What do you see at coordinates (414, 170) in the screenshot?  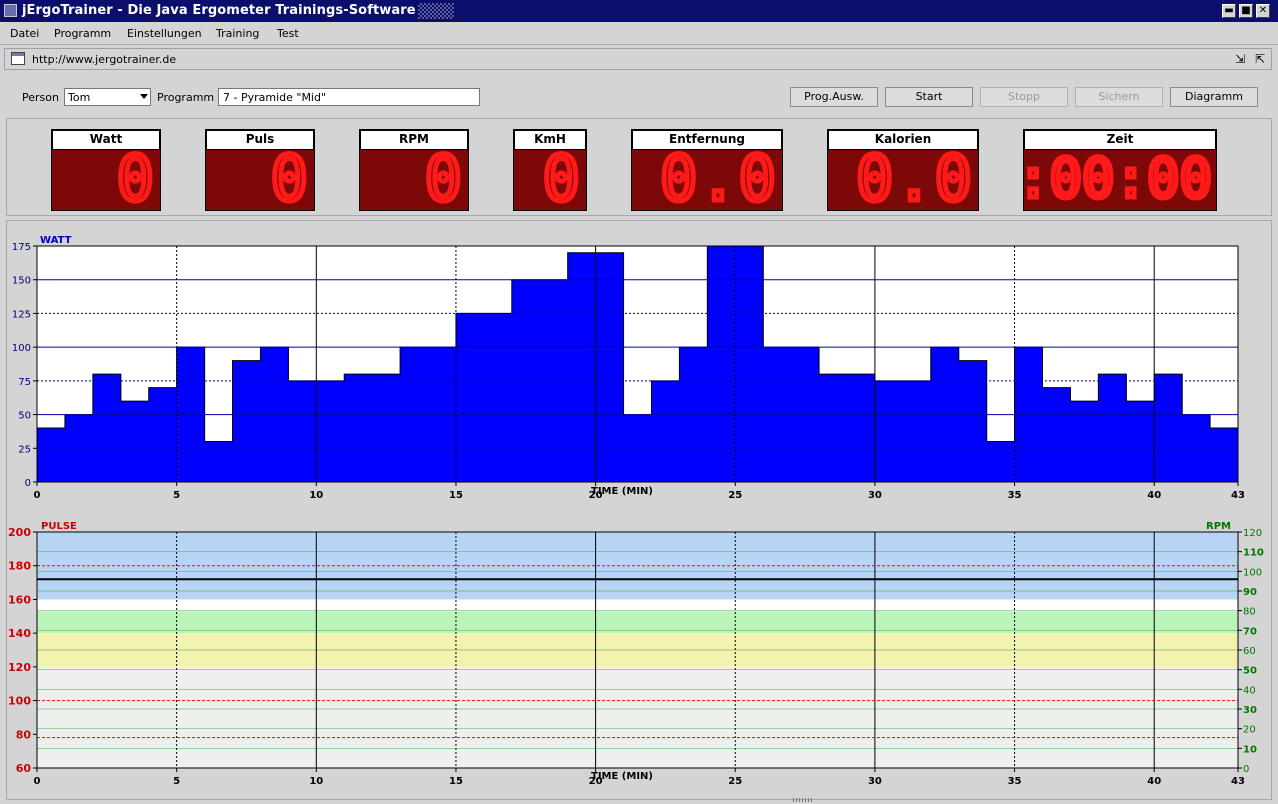 I see `rpm-display: RPM 0` at bounding box center [414, 170].